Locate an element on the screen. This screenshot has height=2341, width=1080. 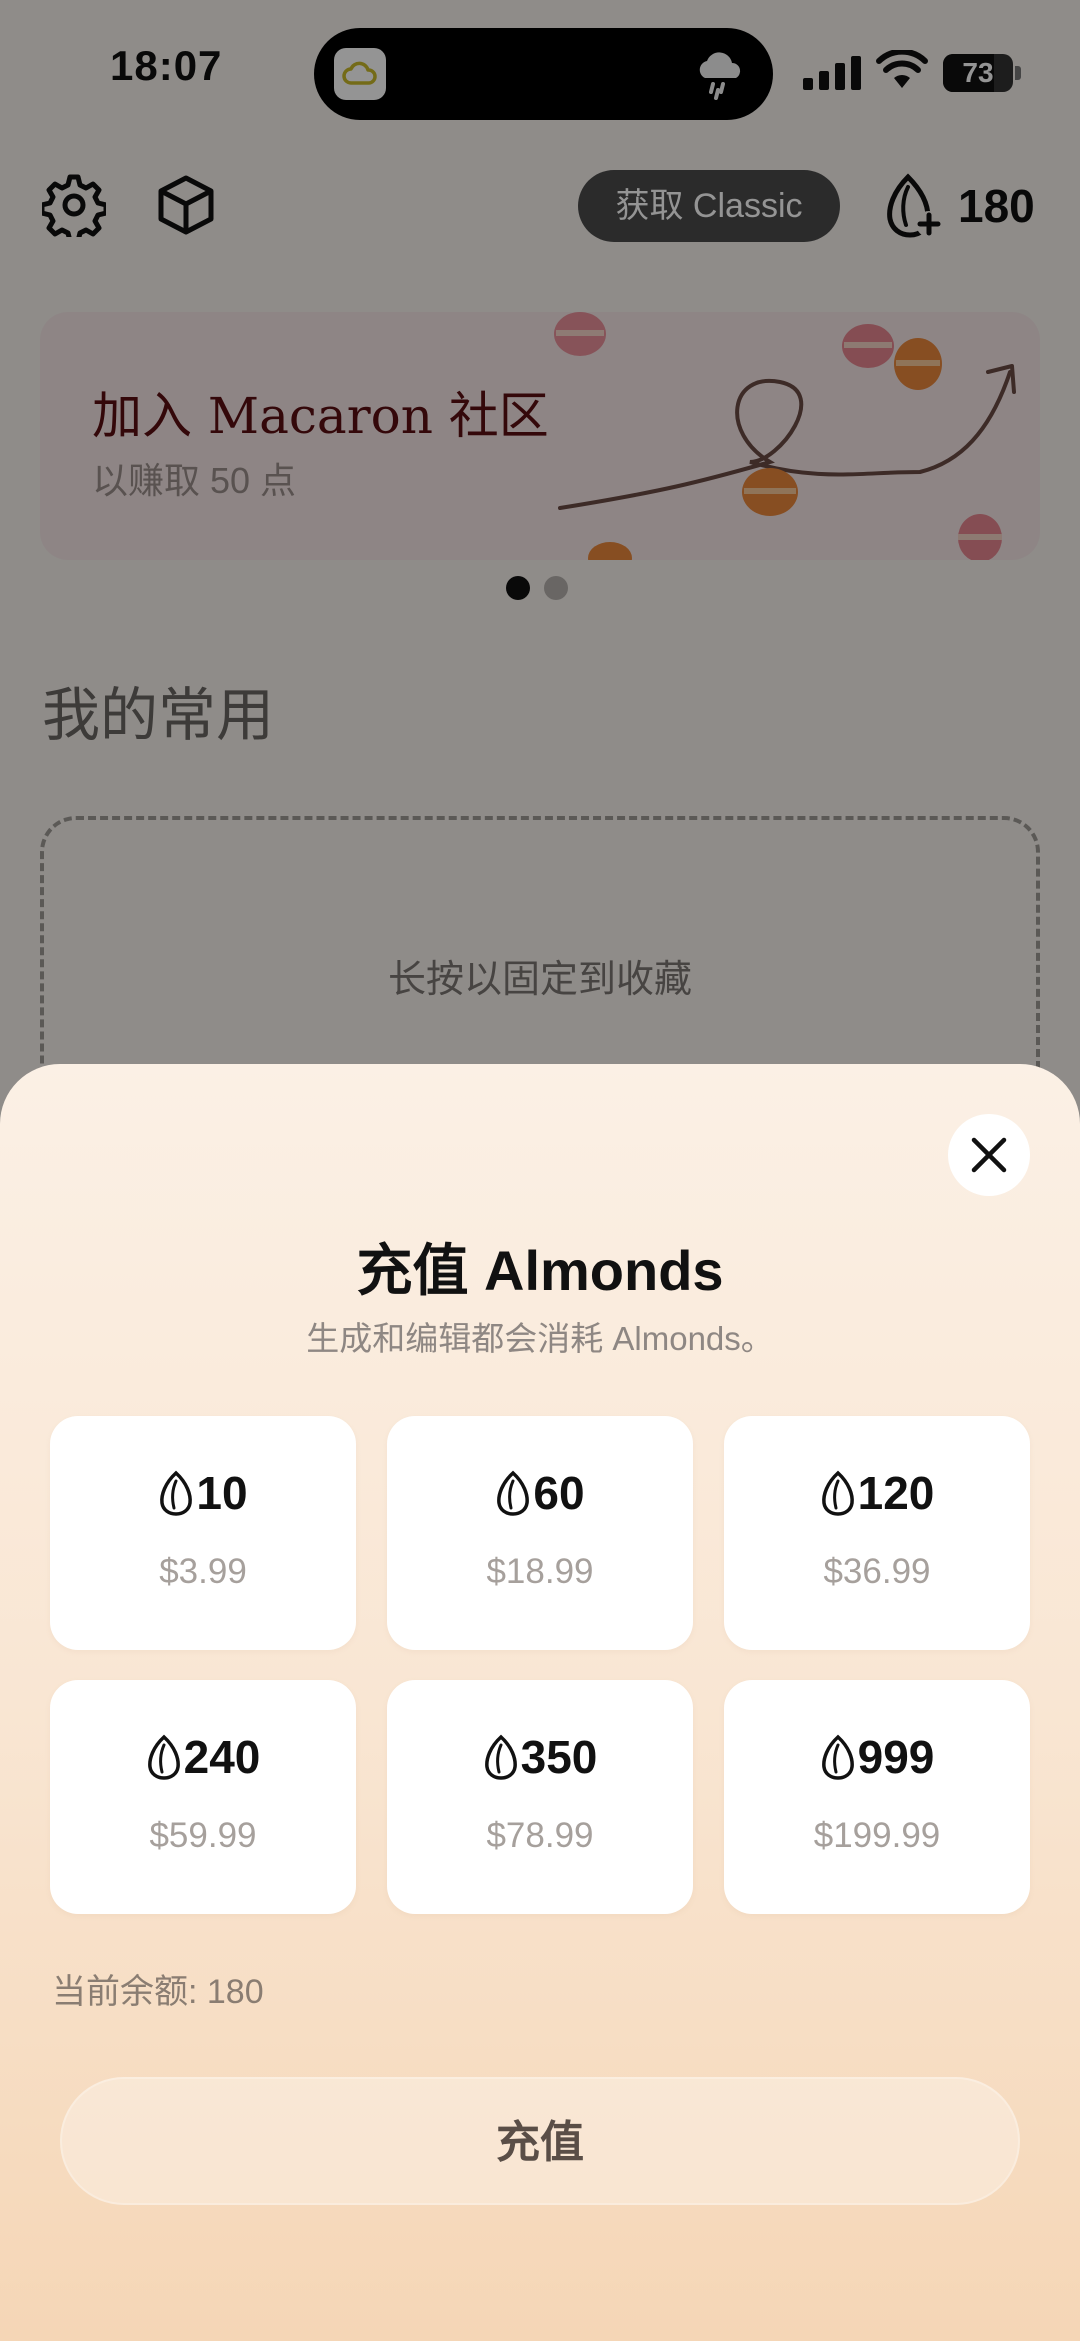
close-button is located at coordinates (989, 1155).